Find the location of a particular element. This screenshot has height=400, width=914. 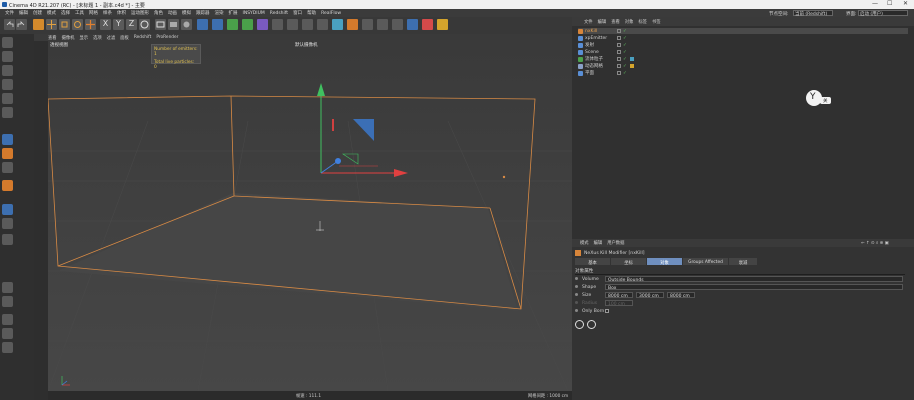

maximize-button: ☐ is located at coordinates (889, 3).